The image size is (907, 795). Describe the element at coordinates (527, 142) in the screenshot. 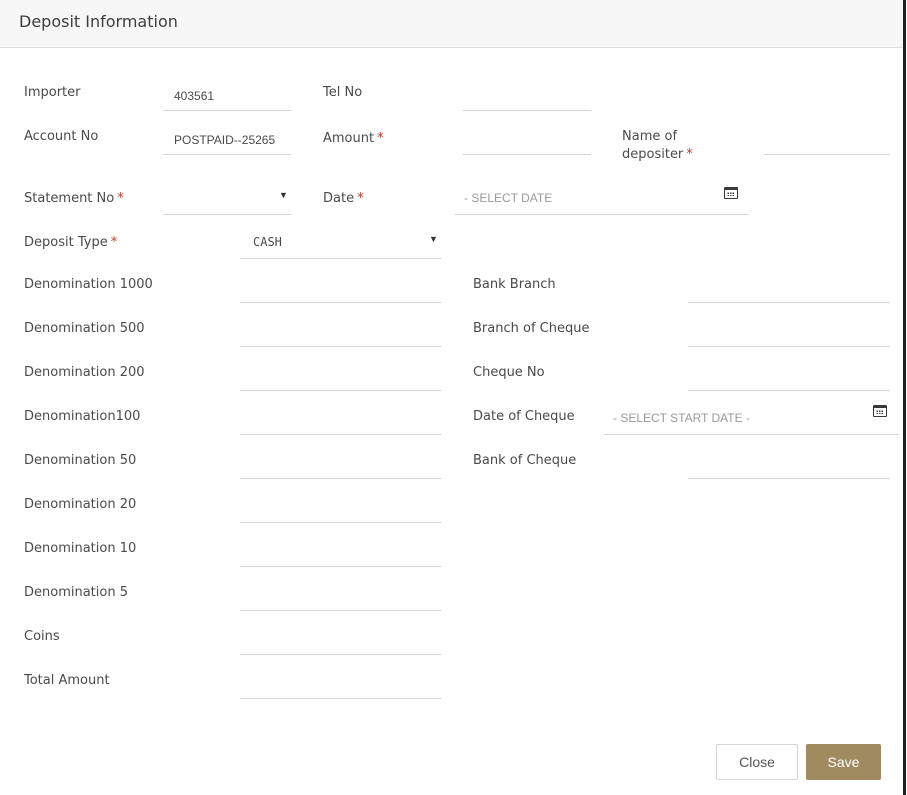

I see `amount-field` at that location.